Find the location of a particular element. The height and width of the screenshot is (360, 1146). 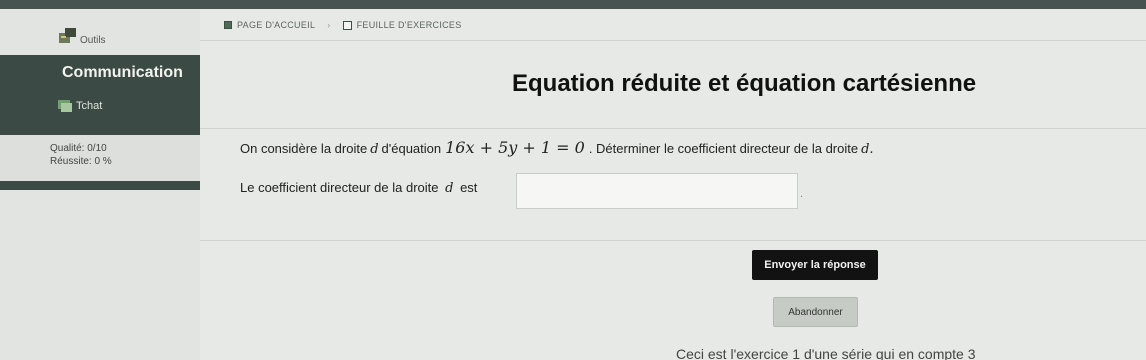

answer-trailing: . is located at coordinates (802, 194).